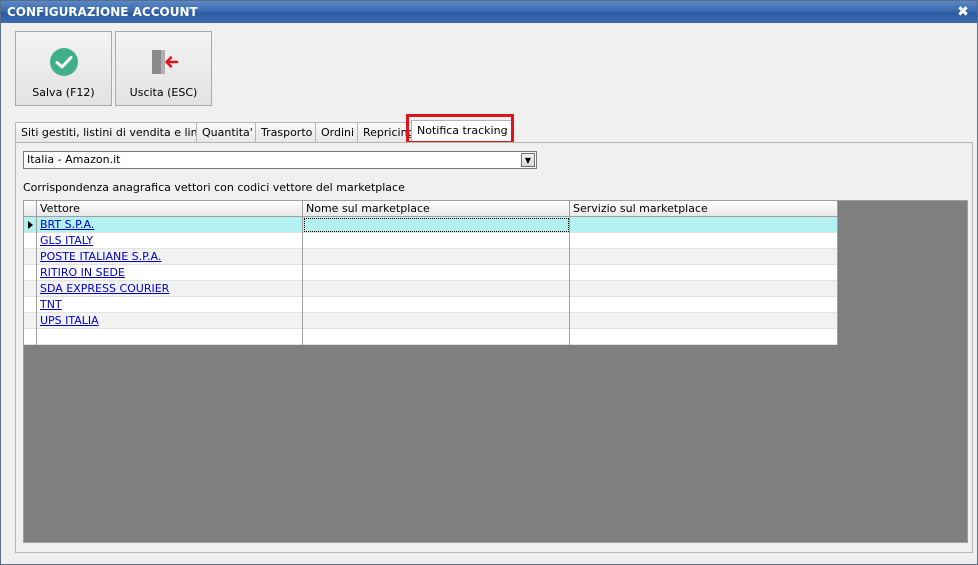 This screenshot has width=978, height=565. Describe the element at coordinates (227, 132) in the screenshot. I see `tab-quantita: Quantita'` at that location.